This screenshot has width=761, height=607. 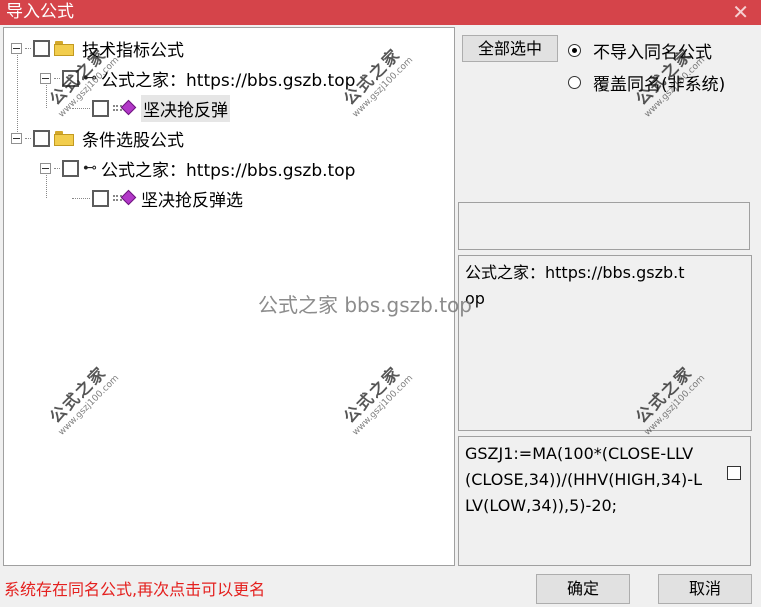 What do you see at coordinates (705, 589) in the screenshot?
I see `cancel-button: 取消` at bounding box center [705, 589].